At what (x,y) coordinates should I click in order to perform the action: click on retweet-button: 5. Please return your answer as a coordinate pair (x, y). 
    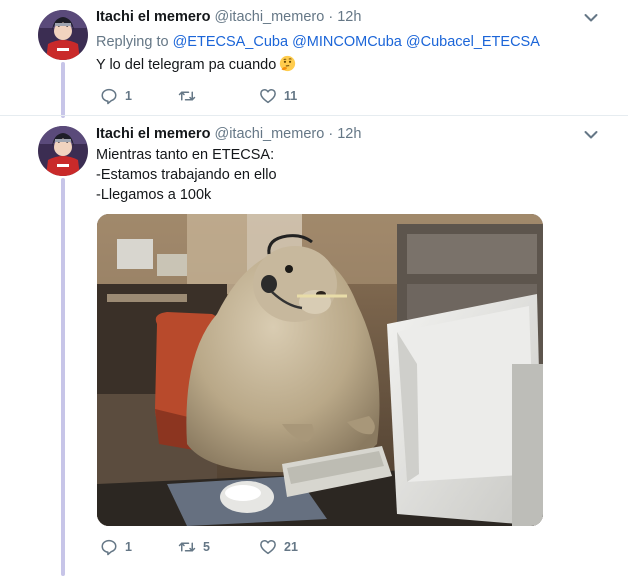
    Looking at the image, I should click on (194, 547).